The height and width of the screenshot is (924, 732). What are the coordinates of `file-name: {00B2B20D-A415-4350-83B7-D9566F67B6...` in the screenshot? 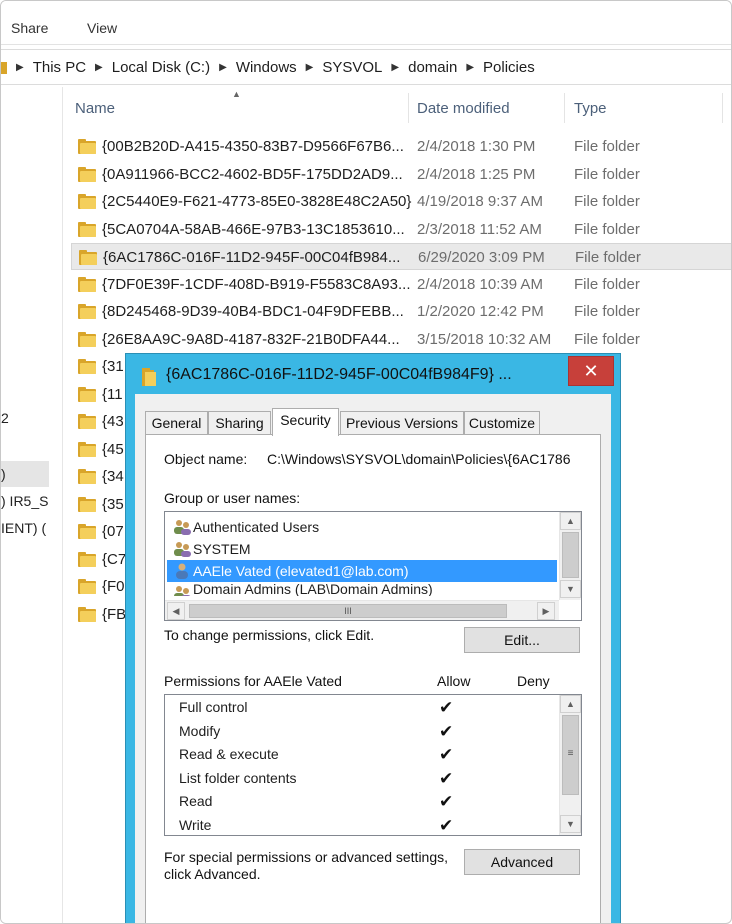 It's located at (253, 146).